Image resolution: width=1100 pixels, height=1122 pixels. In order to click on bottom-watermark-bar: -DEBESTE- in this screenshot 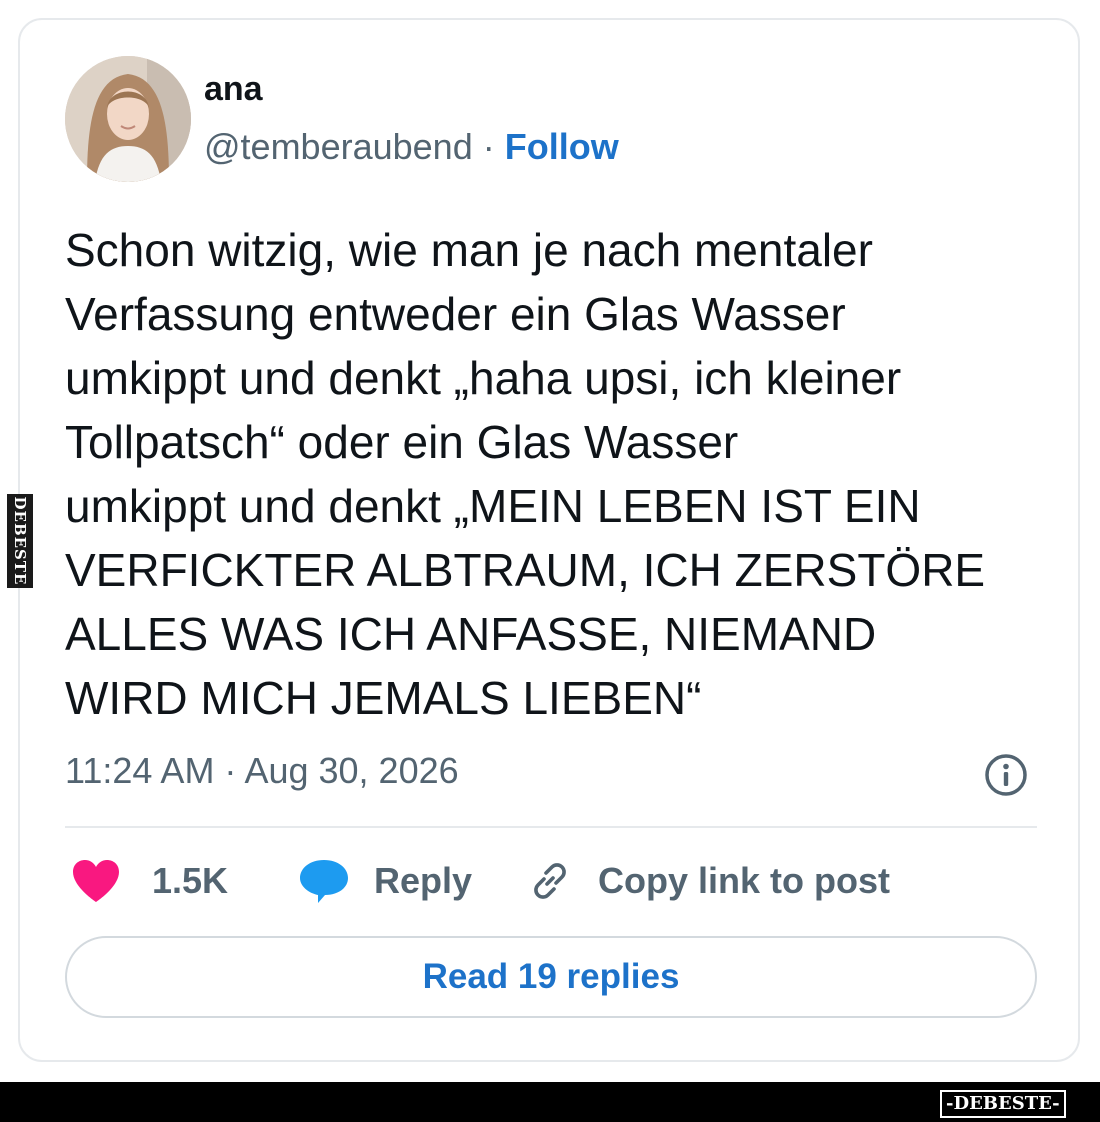, I will do `click(550, 1102)`.